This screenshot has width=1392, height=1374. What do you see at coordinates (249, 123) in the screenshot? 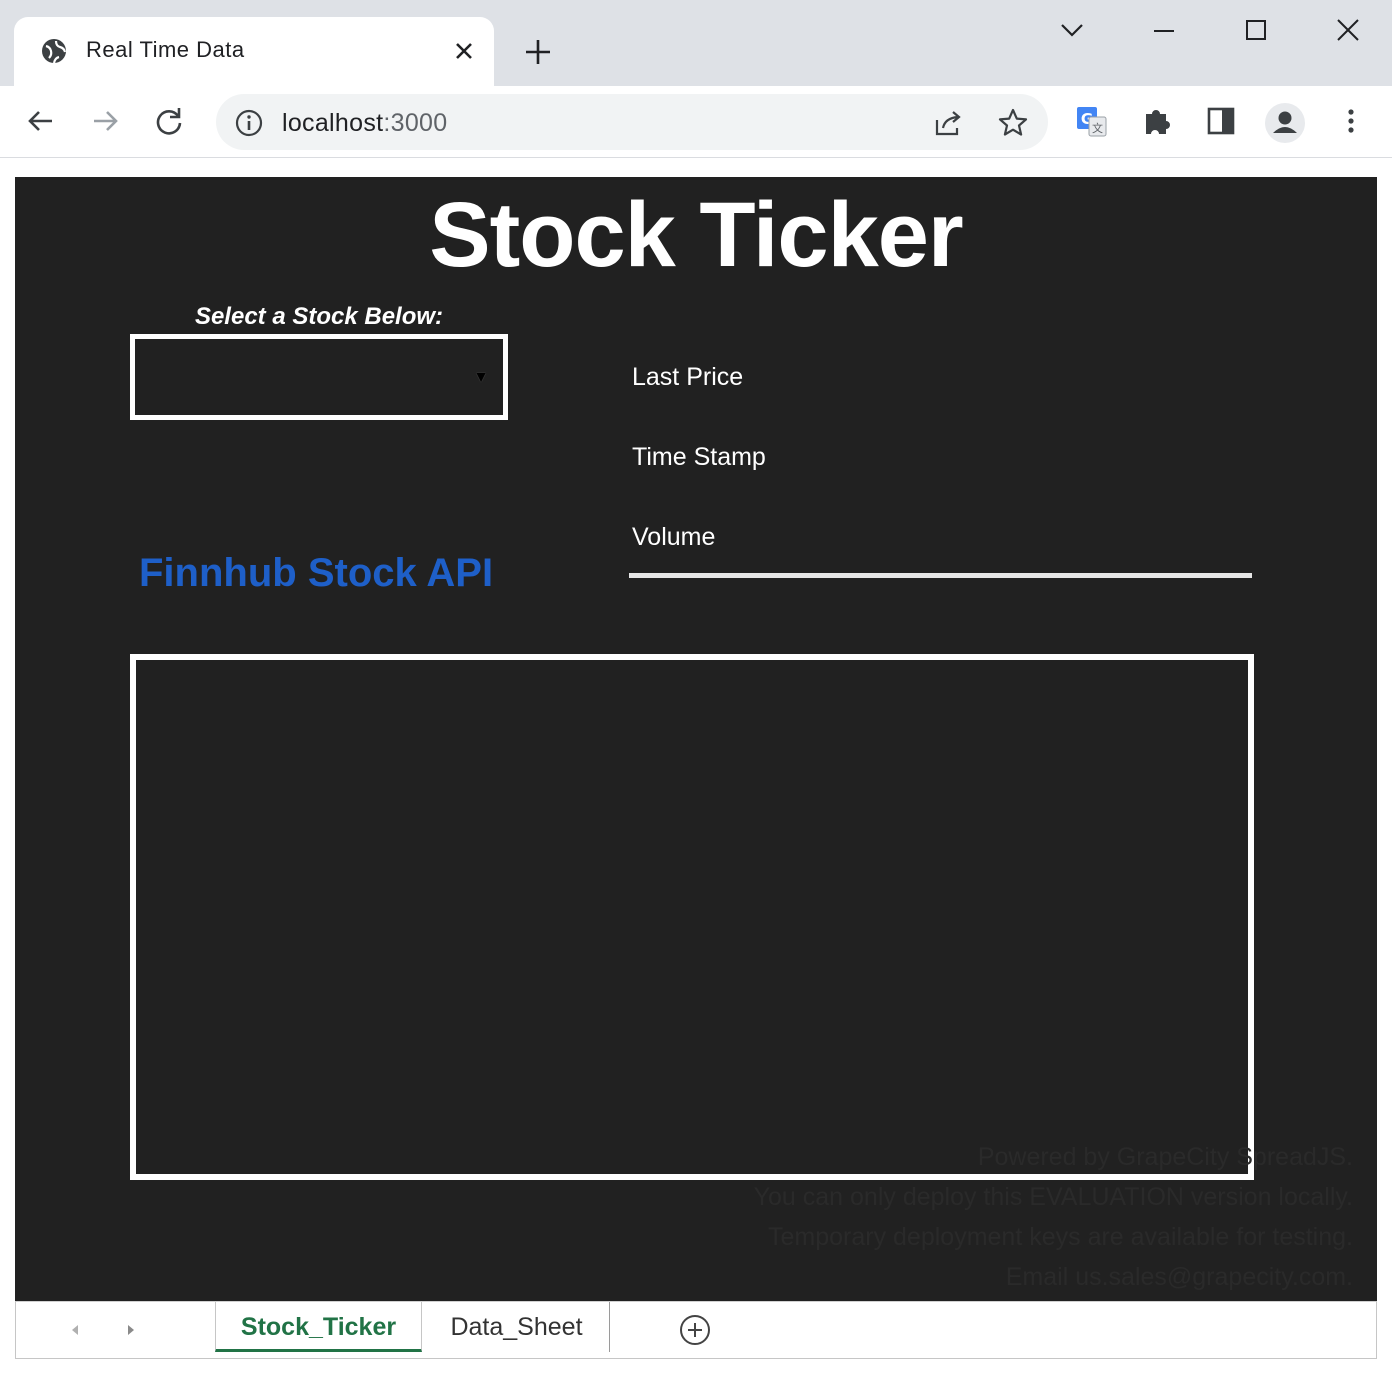
I see `info-icon` at bounding box center [249, 123].